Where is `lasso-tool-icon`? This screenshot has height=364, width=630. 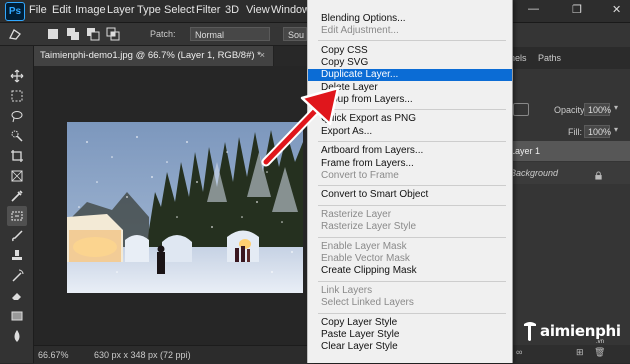
lasso-tool-icon is located at coordinates (17, 116).